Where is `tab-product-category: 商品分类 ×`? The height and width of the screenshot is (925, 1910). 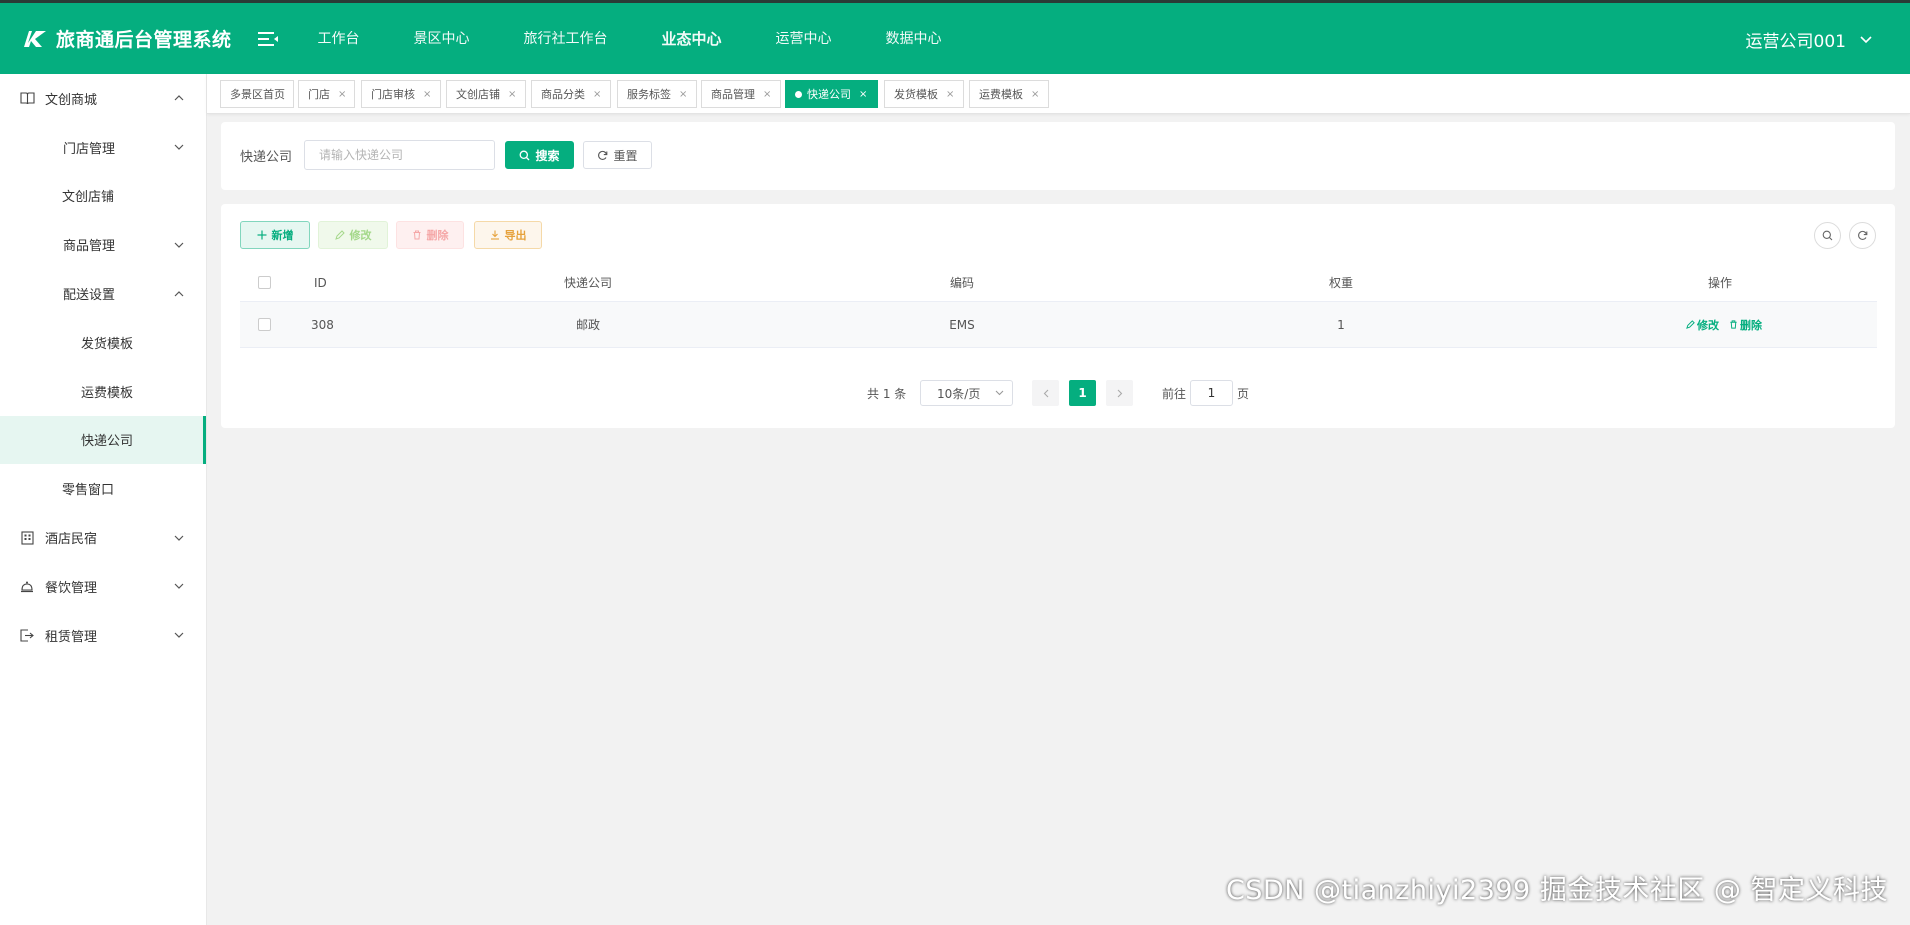
tab-product-category: 商品分类 × is located at coordinates (571, 94).